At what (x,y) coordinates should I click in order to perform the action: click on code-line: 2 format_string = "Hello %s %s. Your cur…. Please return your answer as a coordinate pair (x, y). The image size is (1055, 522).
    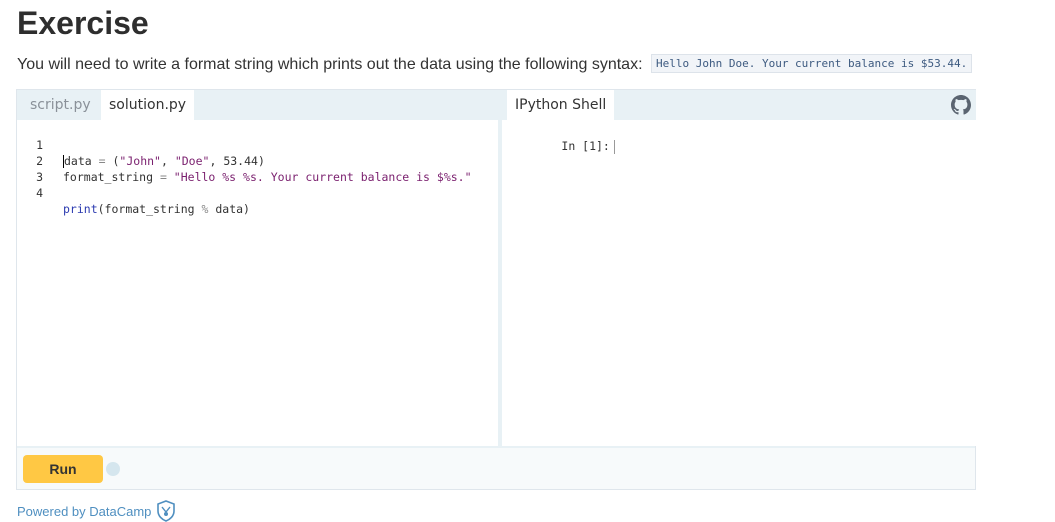
    Looking at the image, I should click on (257, 160).